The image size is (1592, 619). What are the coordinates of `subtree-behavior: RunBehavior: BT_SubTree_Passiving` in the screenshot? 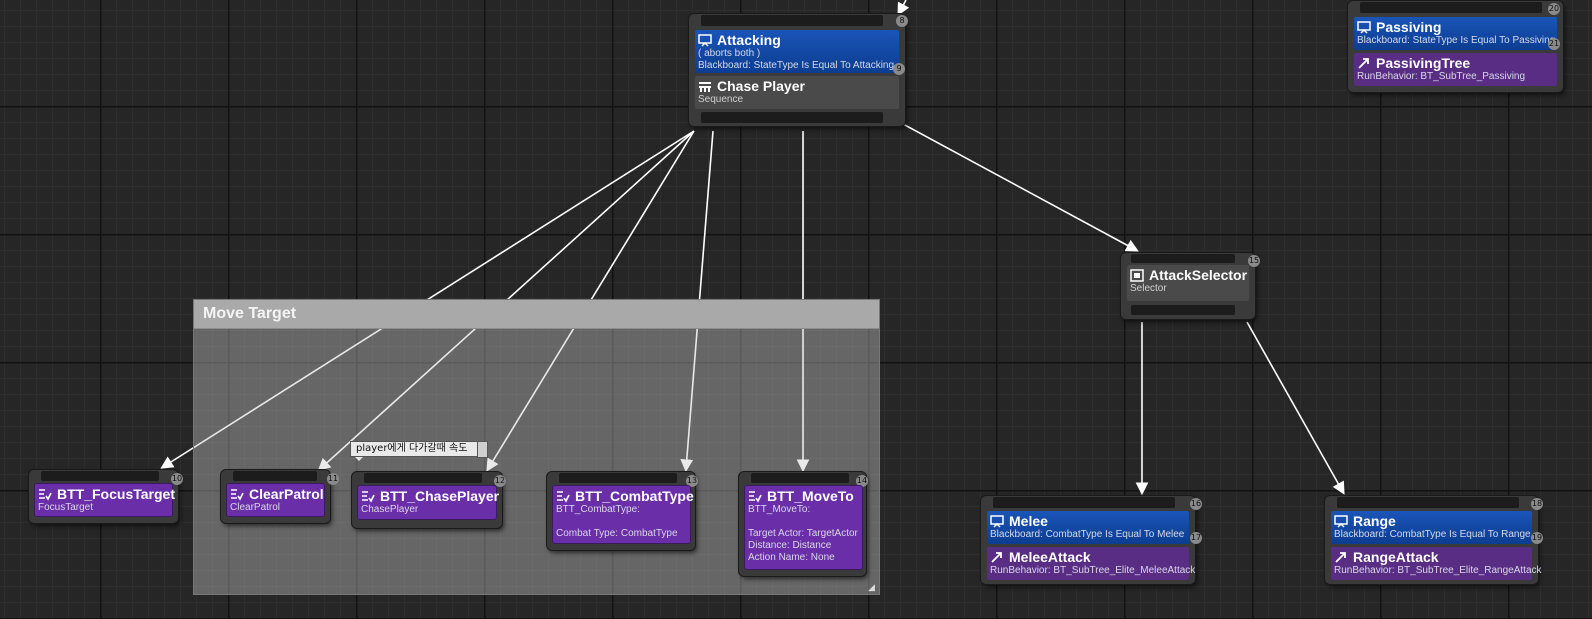 It's located at (1441, 76).